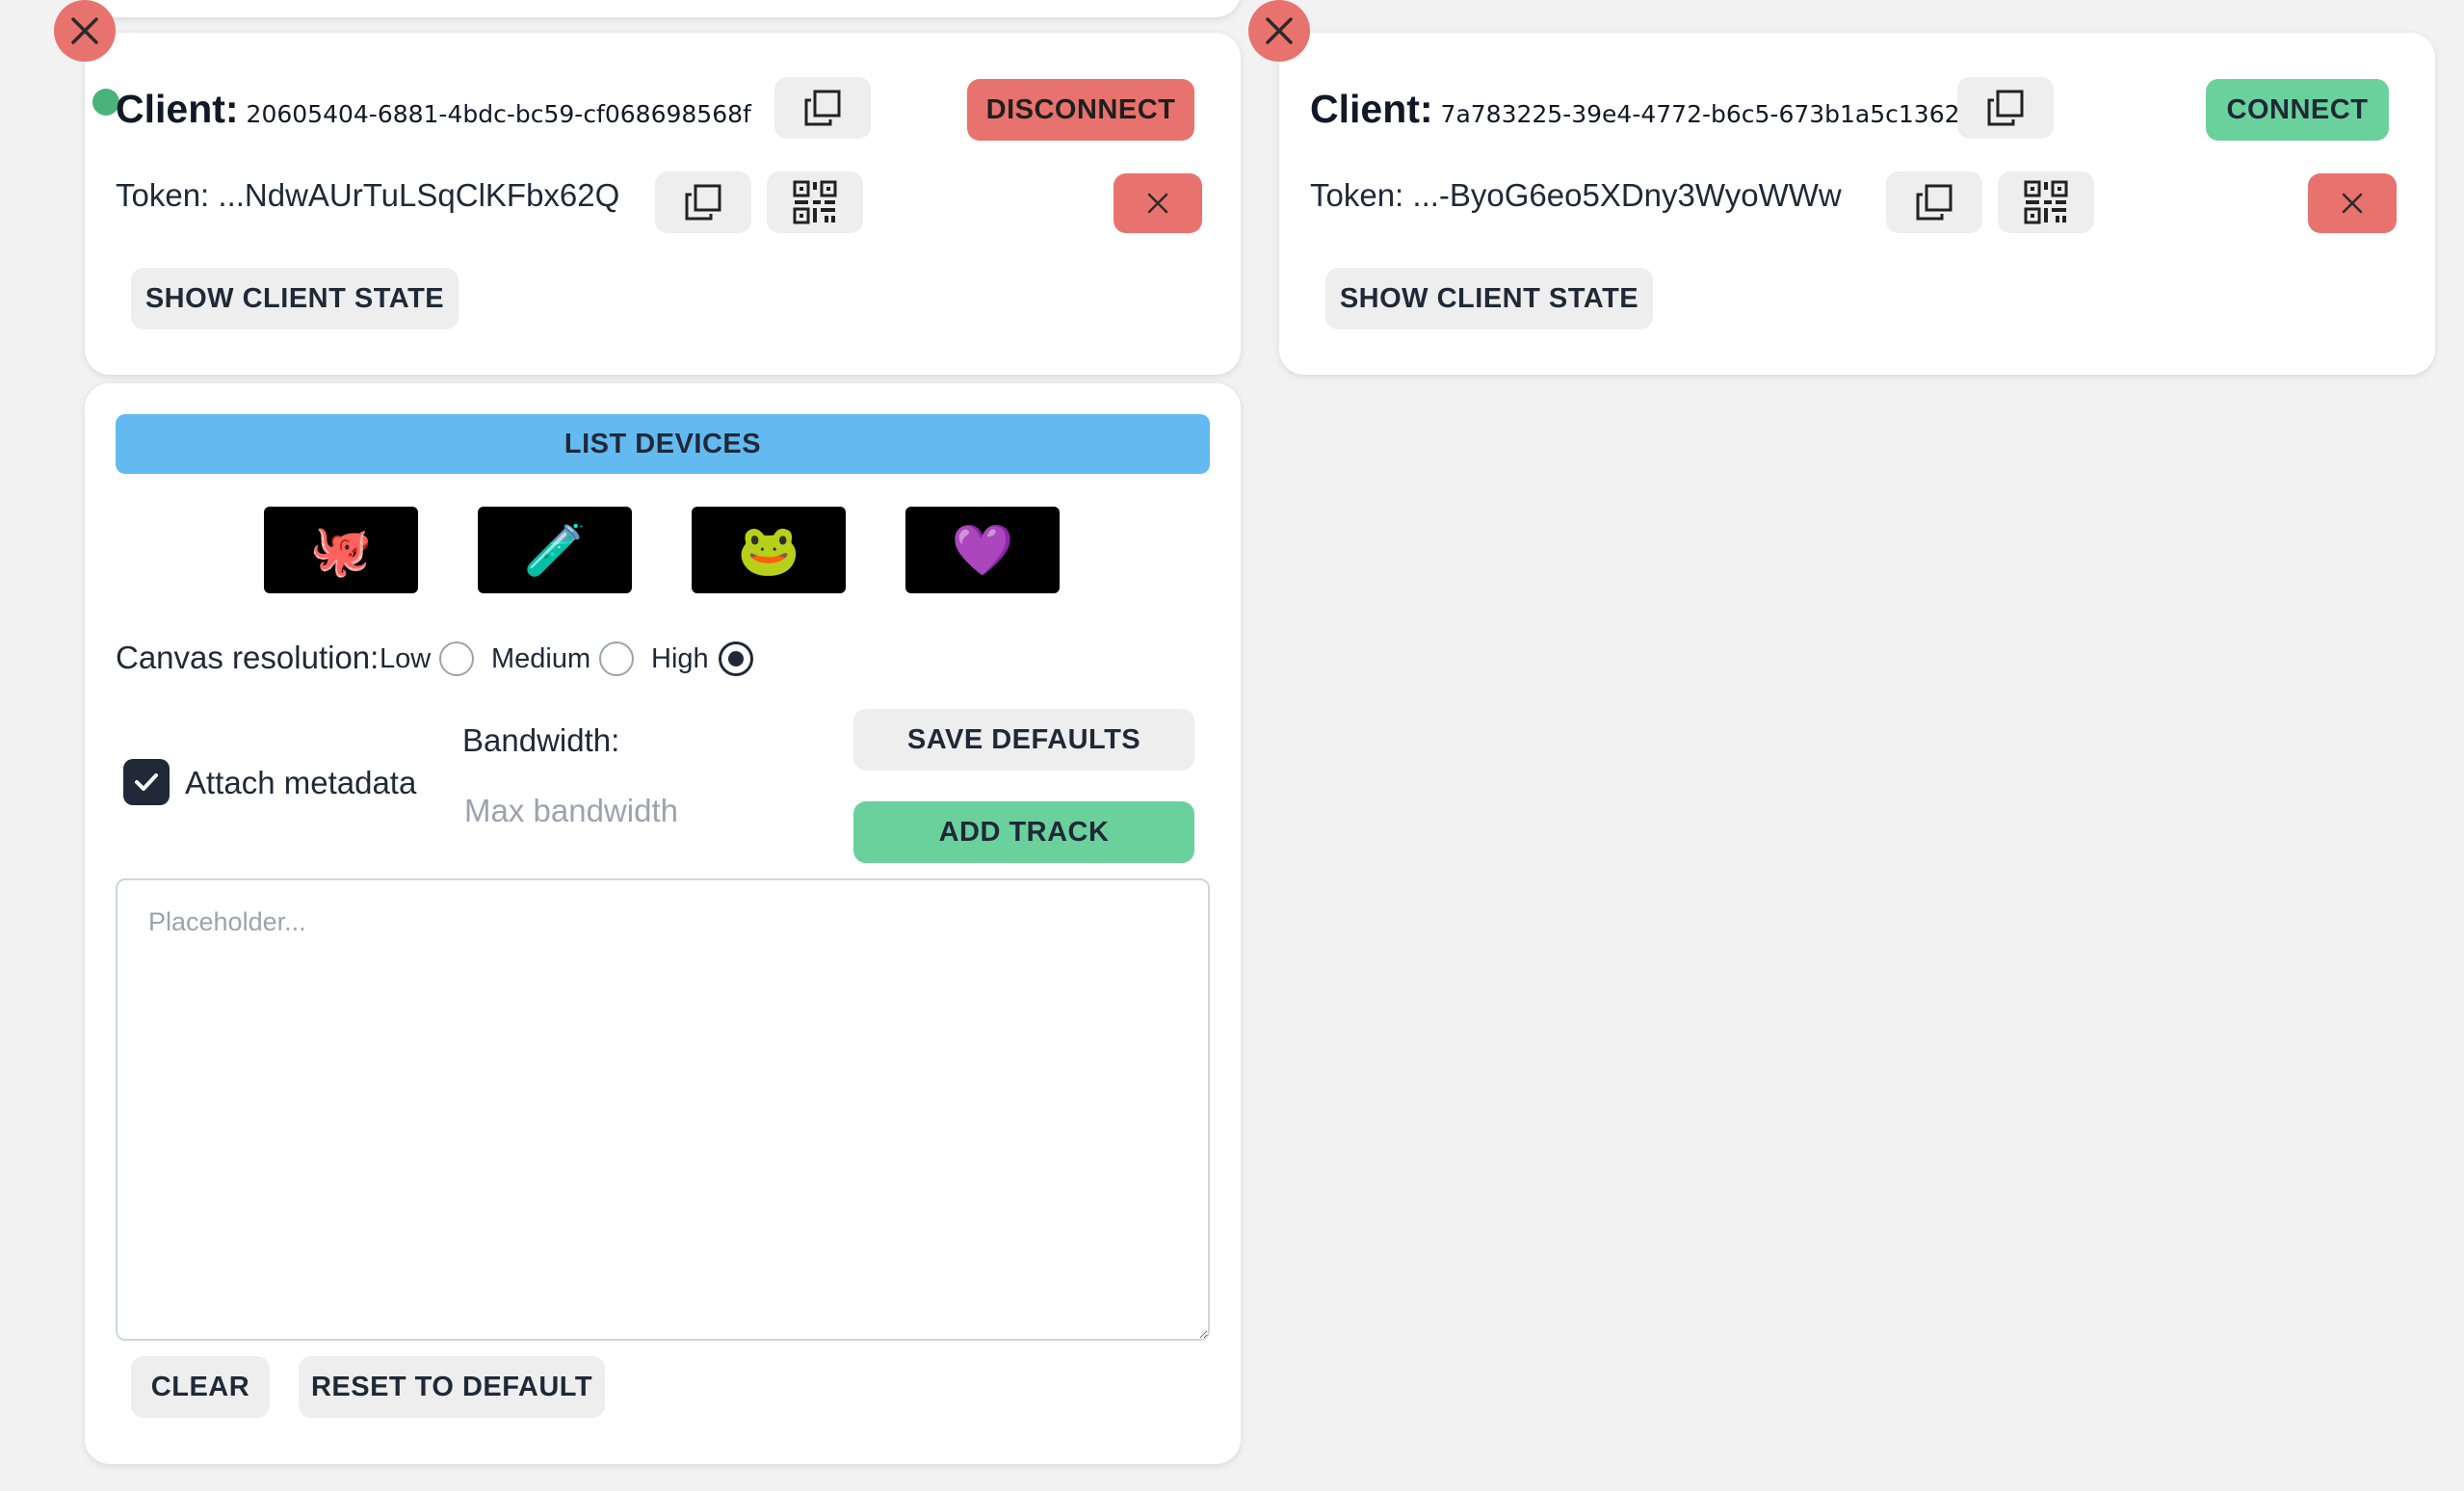  I want to click on bandwidth-label: Bandwidth:, so click(541, 740).